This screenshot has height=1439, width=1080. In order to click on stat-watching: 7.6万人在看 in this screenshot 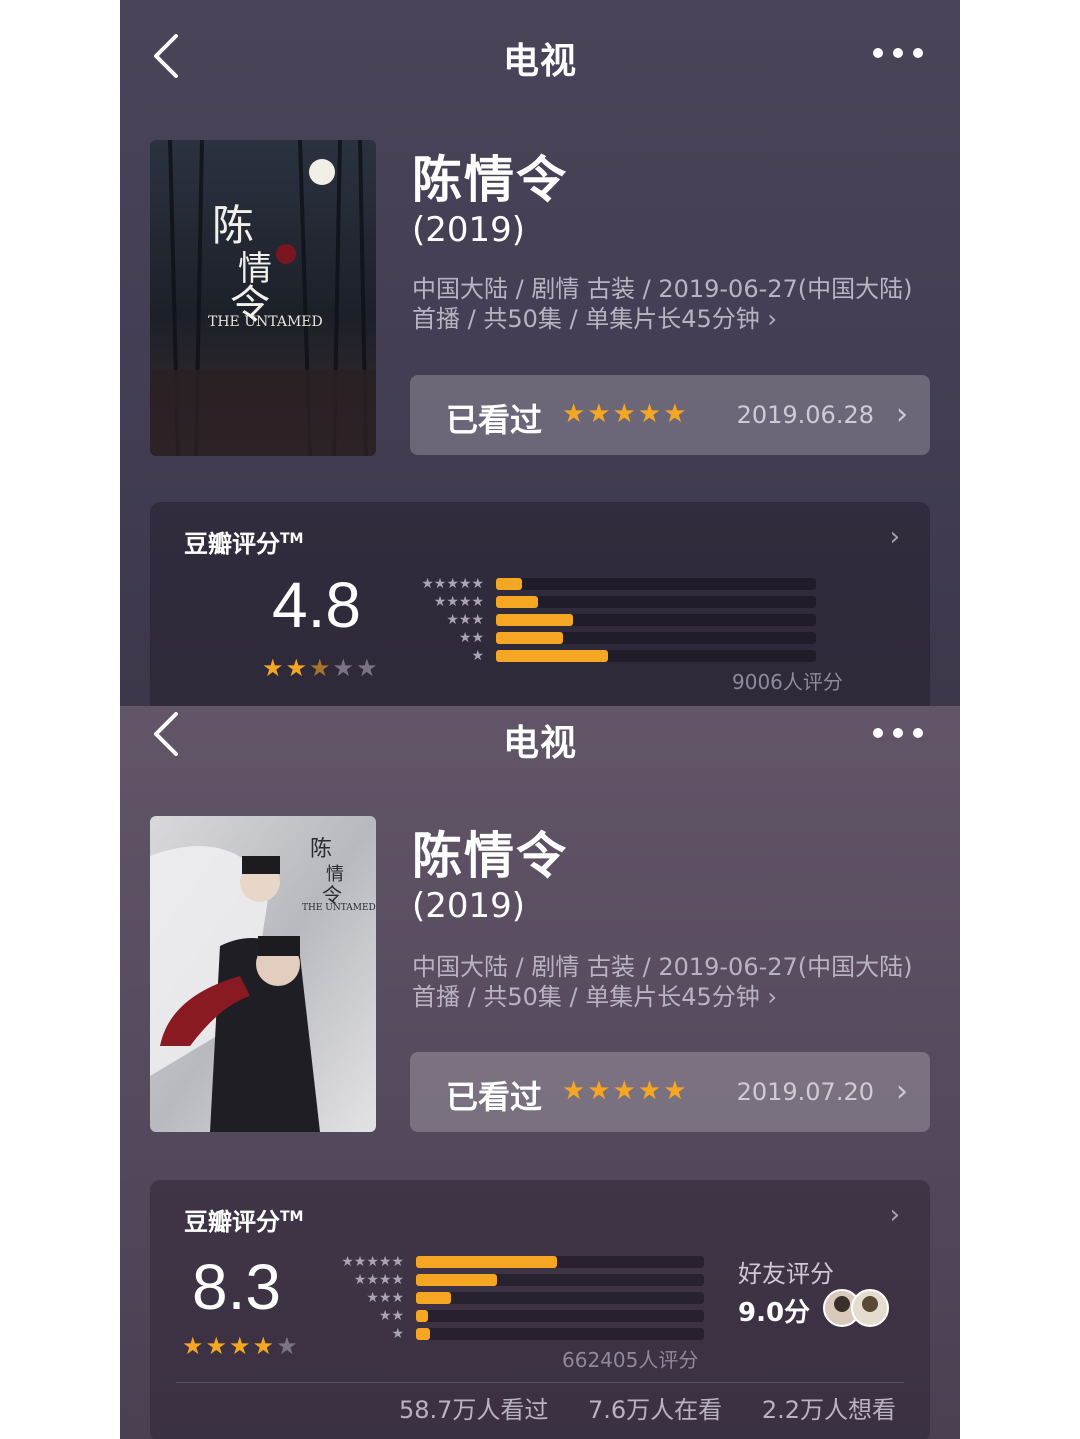, I will do `click(655, 1410)`.